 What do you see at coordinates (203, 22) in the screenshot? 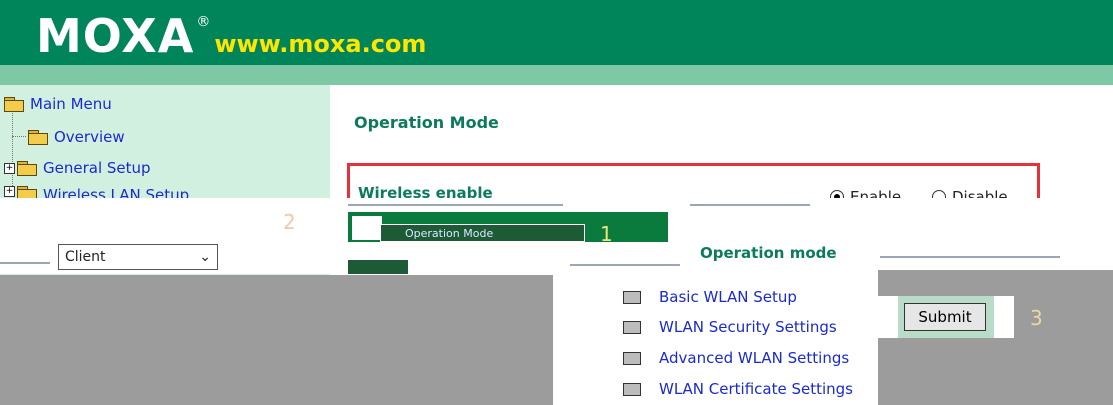
I see `registered-mark: ®` at bounding box center [203, 22].